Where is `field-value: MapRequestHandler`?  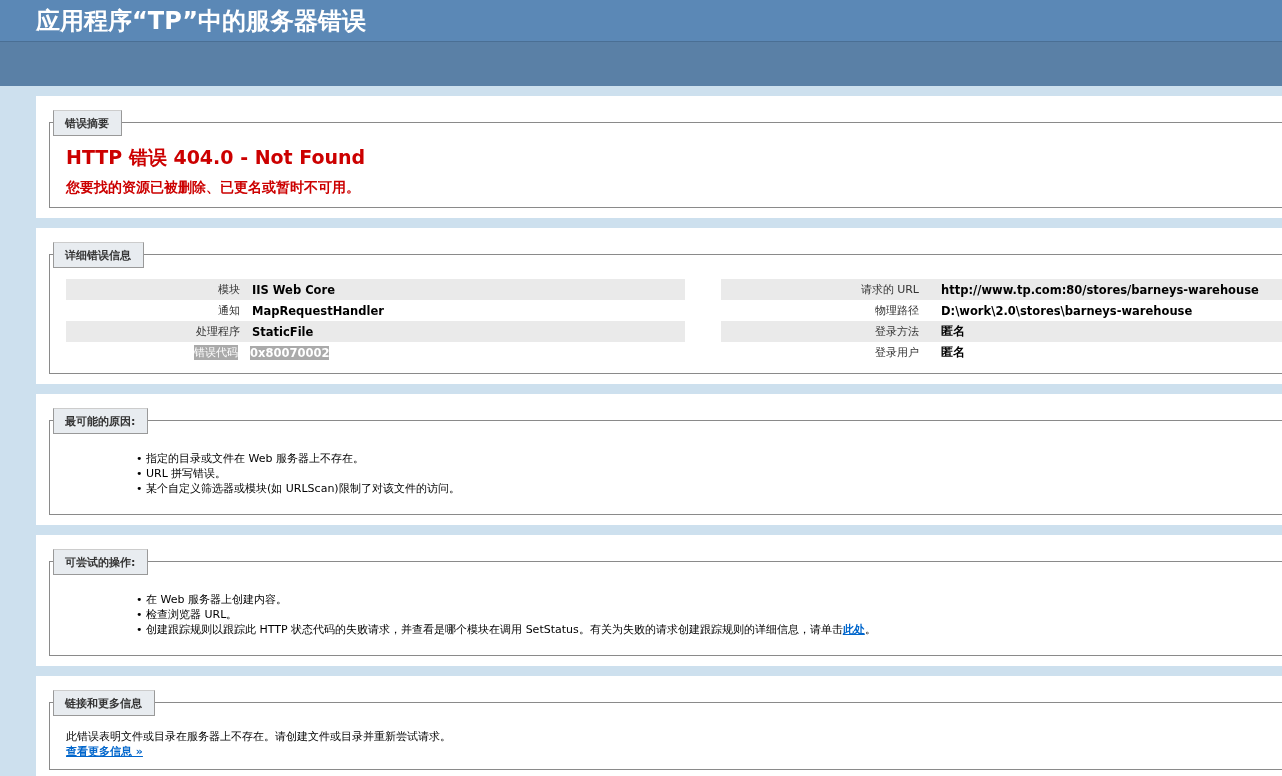
field-value: MapRequestHandler is located at coordinates (318, 310).